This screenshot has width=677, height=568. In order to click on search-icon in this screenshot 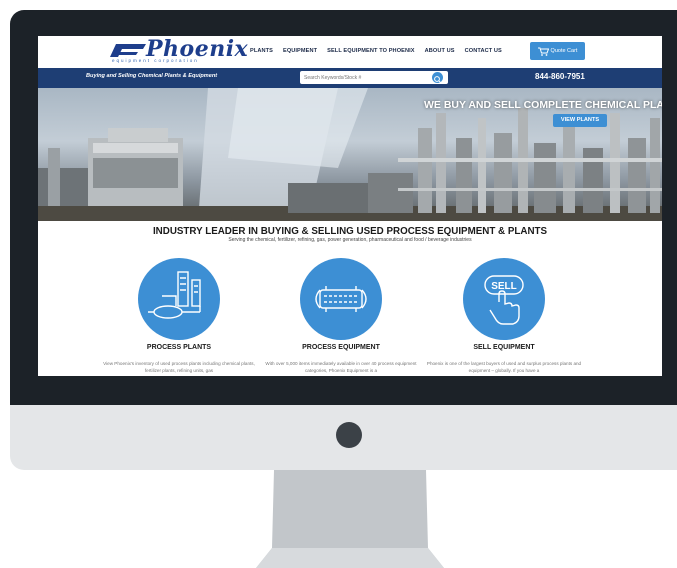, I will do `click(437, 79)`.